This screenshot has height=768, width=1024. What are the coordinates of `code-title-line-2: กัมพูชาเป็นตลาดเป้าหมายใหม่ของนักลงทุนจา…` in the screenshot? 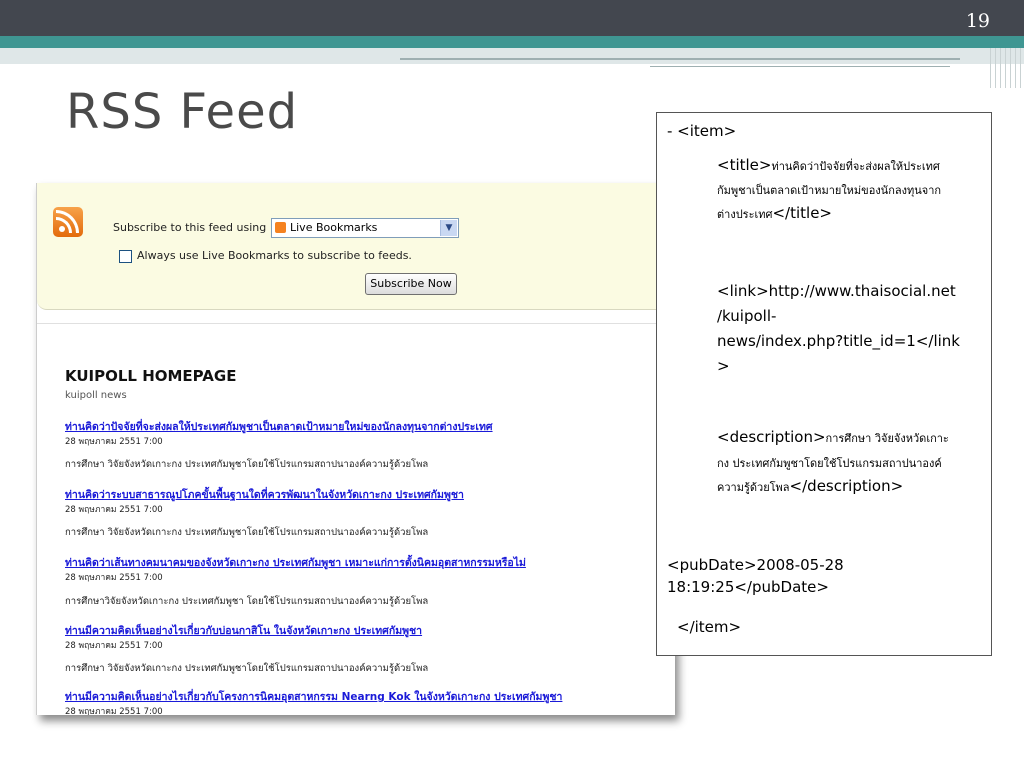 It's located at (829, 190).